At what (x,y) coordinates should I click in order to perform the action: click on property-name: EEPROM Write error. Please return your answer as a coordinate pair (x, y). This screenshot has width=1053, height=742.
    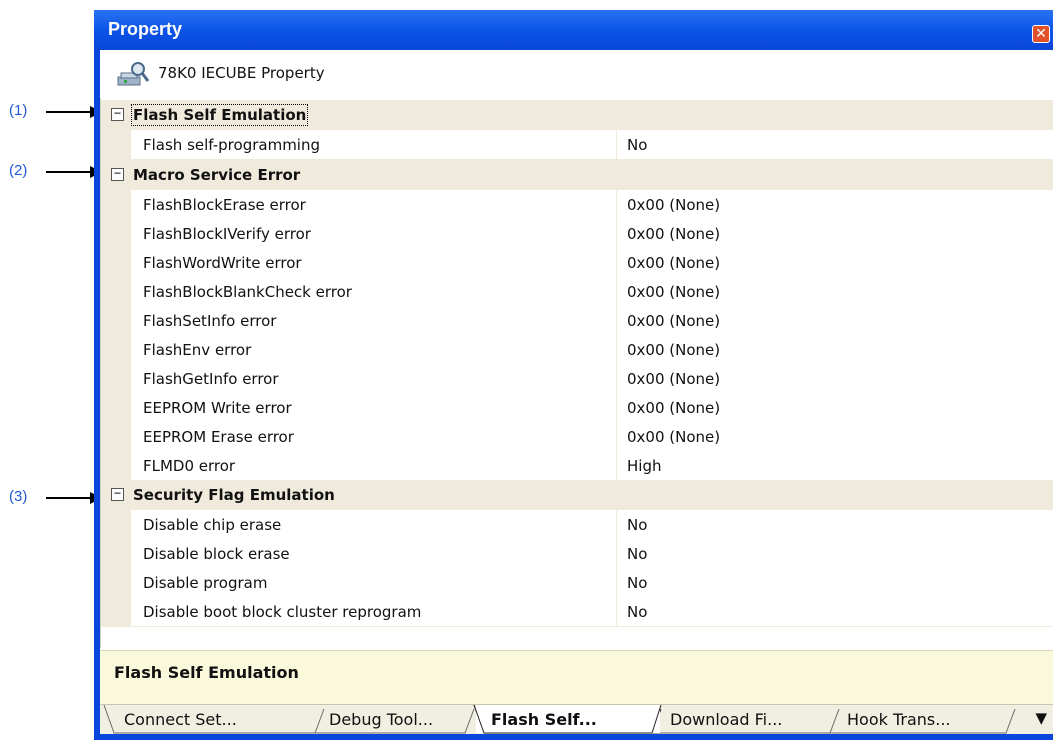
    Looking at the image, I should click on (217, 408).